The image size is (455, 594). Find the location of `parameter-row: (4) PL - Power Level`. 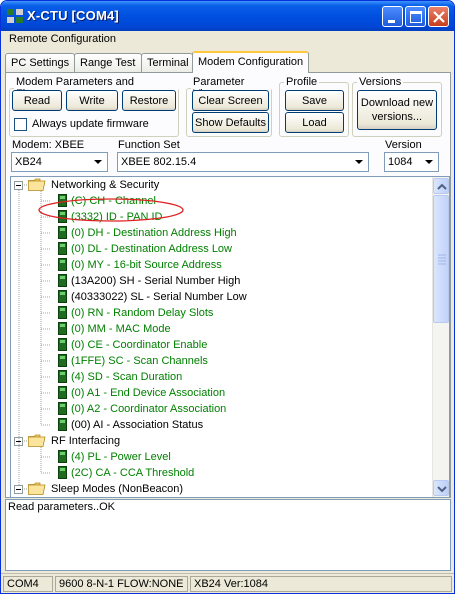

parameter-row: (4) PL - Power Level is located at coordinates (221, 457).